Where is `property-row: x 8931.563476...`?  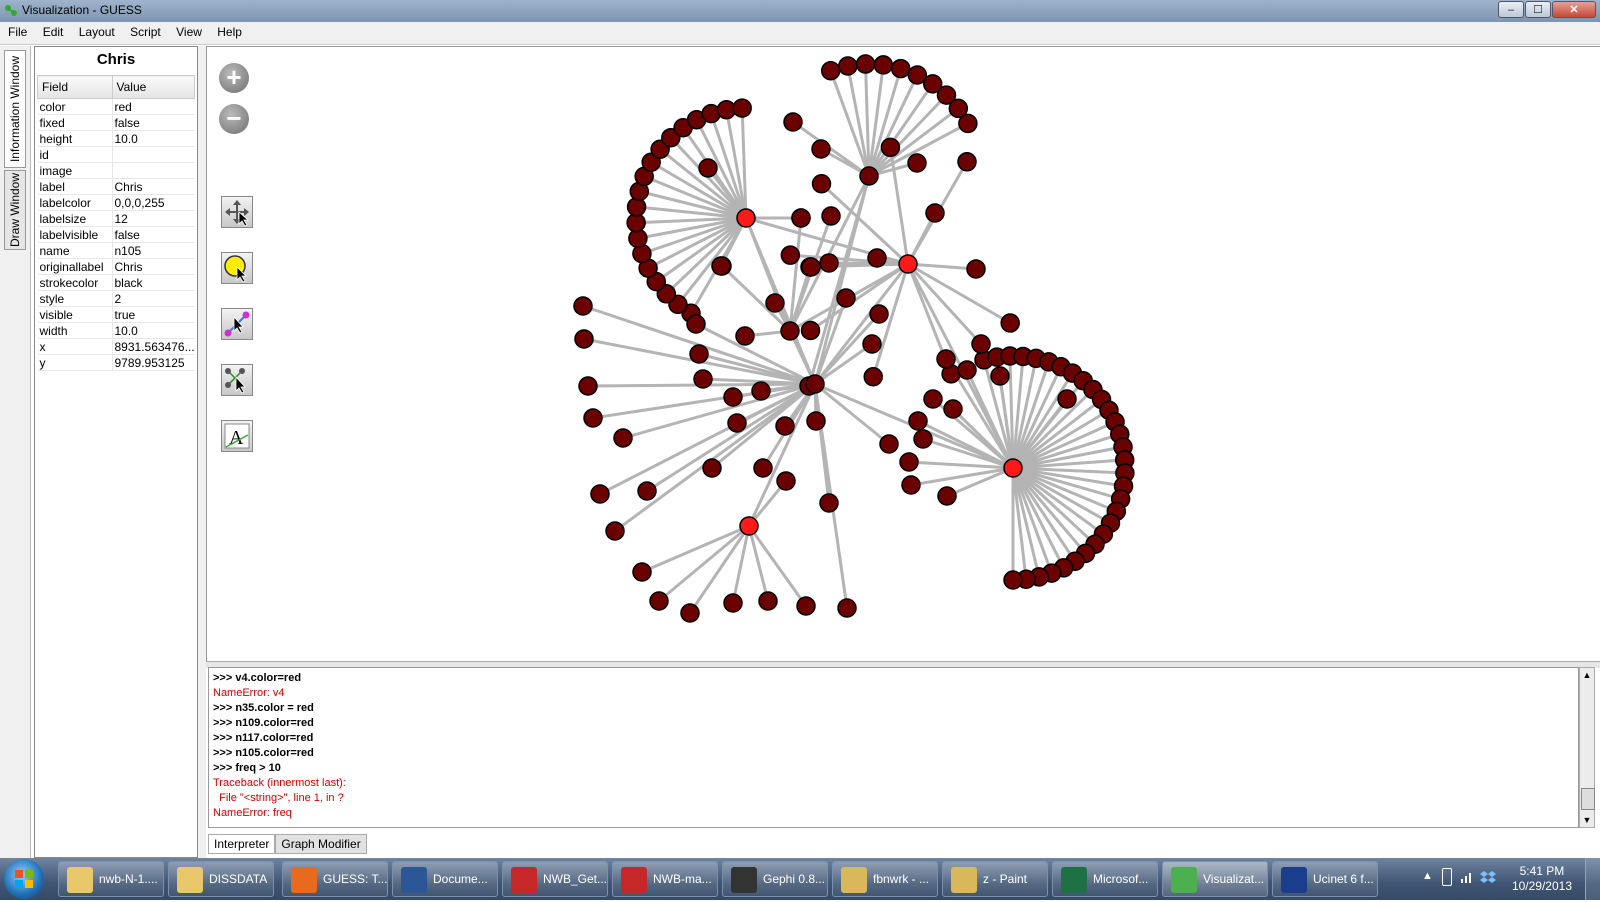
property-row: x 8931.563476... is located at coordinates (116, 346).